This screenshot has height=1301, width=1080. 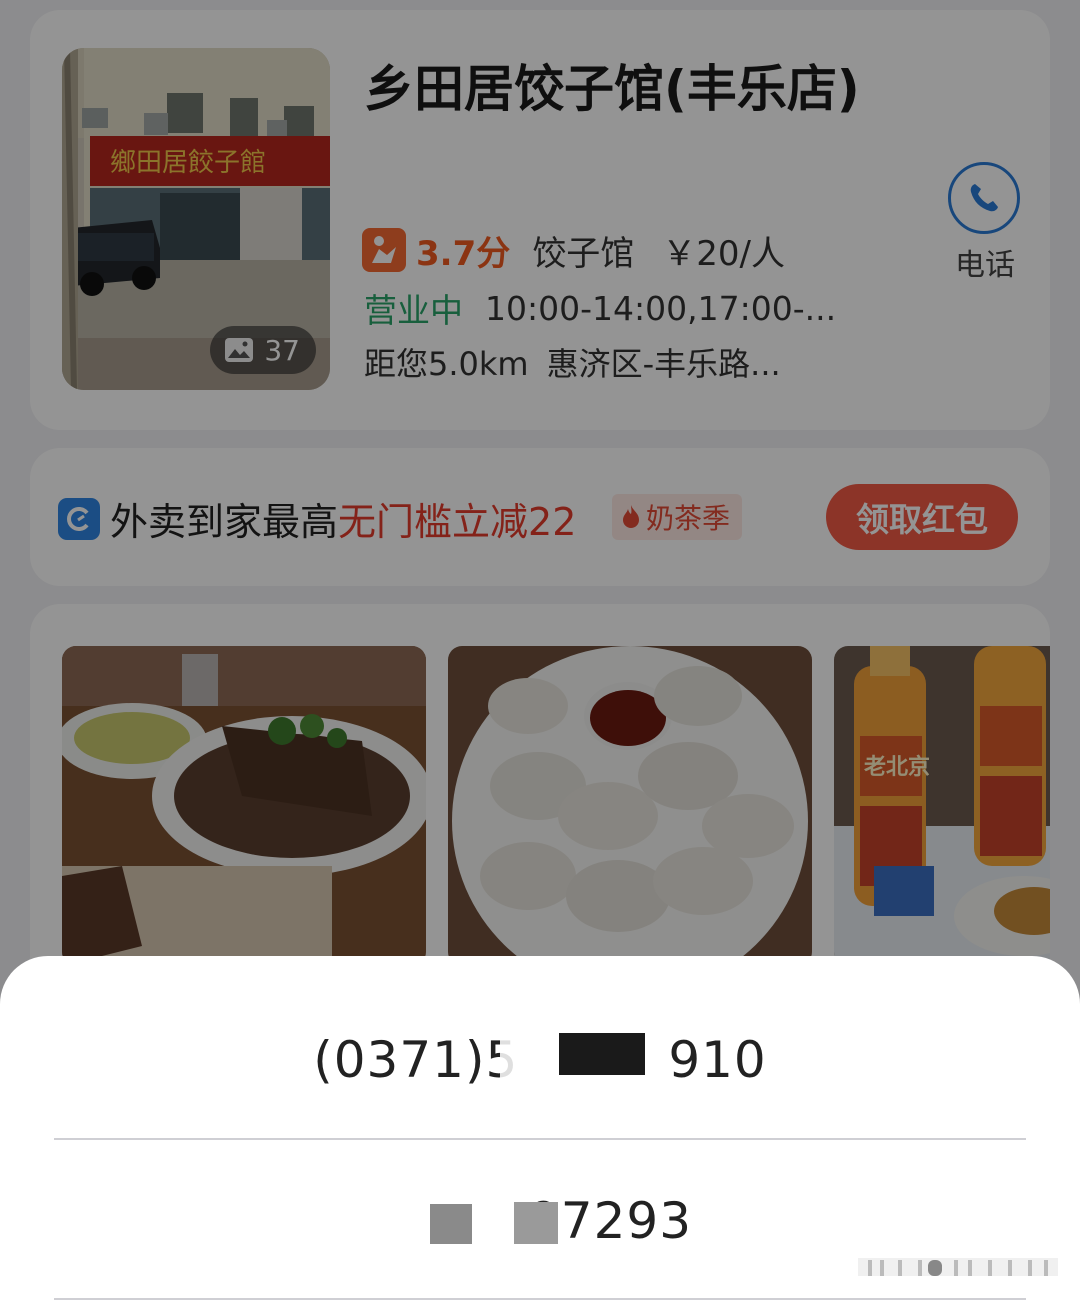 I want to click on phone-1-suffix: 910, so click(x=717, y=1060).